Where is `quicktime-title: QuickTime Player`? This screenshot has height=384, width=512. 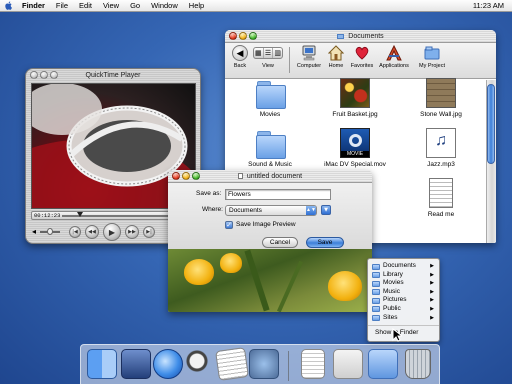 quicktime-title: QuickTime Player is located at coordinates (113, 75).